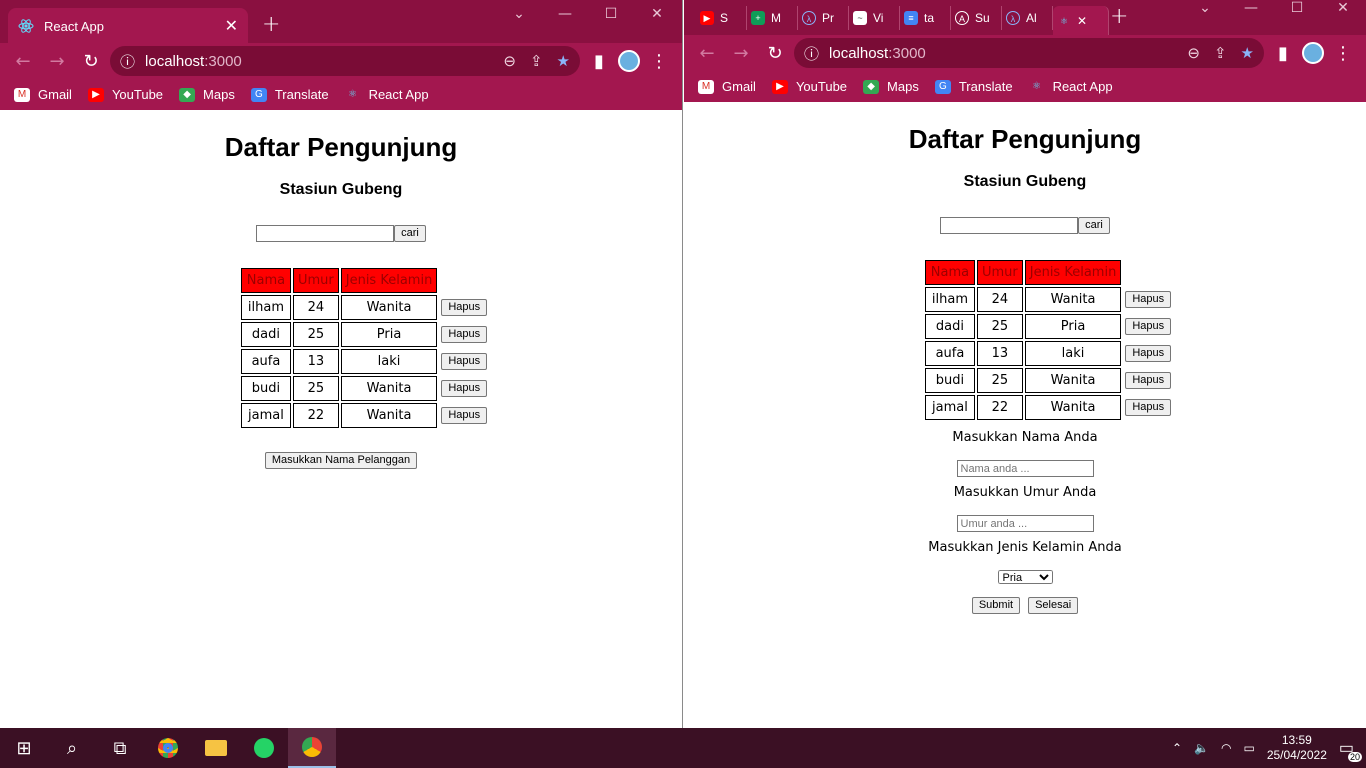  What do you see at coordinates (24, 748) in the screenshot?
I see `windows-start-icon: ⊞` at bounding box center [24, 748].